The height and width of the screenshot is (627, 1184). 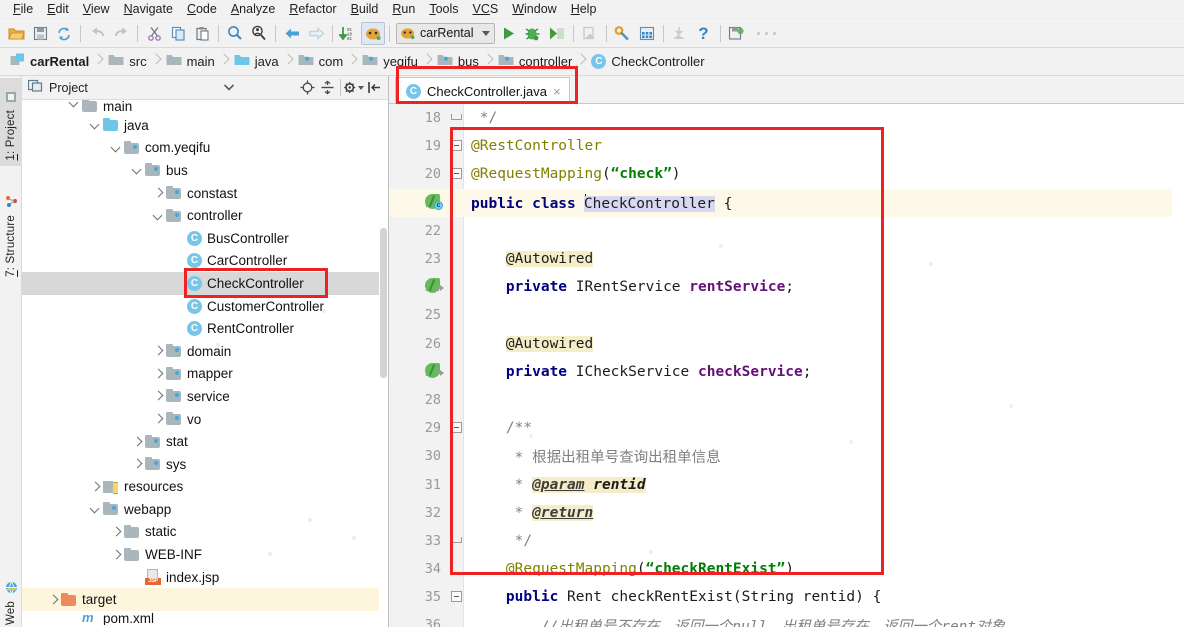 What do you see at coordinates (202, 9) in the screenshot?
I see `menu-item-code: Code` at bounding box center [202, 9].